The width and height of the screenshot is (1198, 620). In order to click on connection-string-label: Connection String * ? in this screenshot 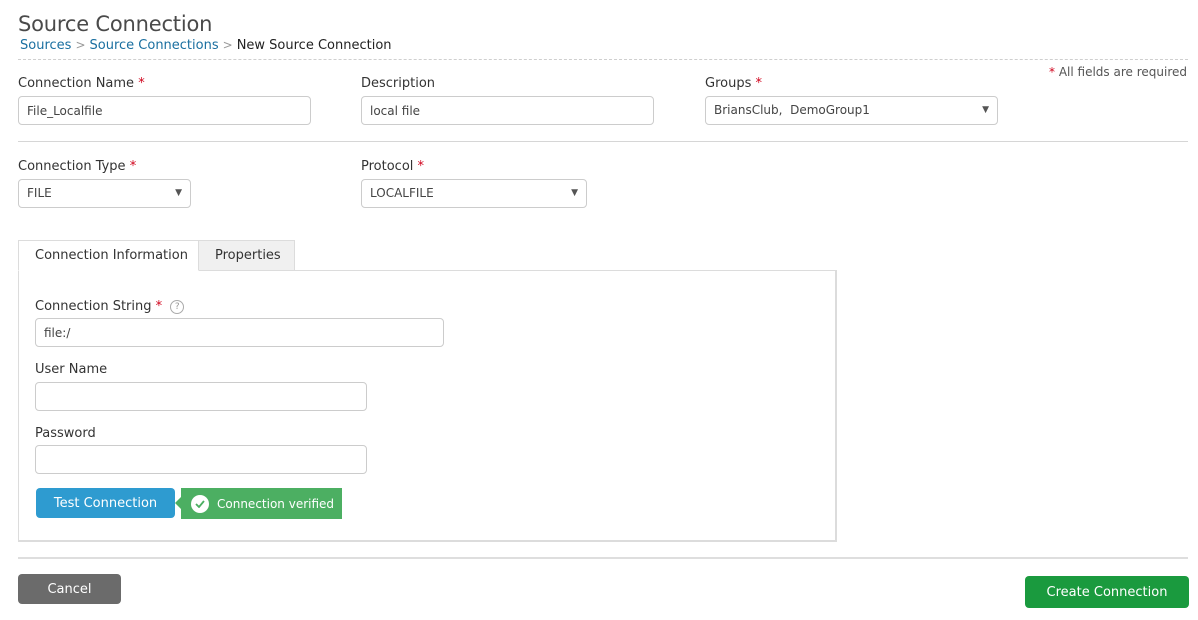, I will do `click(110, 306)`.